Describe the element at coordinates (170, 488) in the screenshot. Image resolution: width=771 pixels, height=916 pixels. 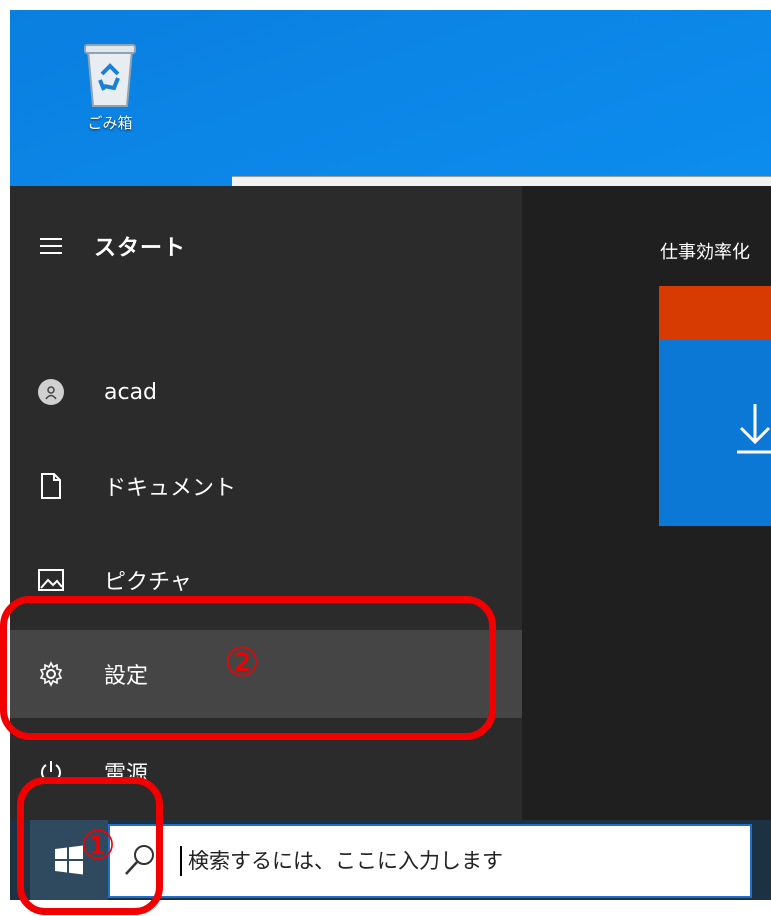
I see `start-item-label: ドキュメント` at that location.